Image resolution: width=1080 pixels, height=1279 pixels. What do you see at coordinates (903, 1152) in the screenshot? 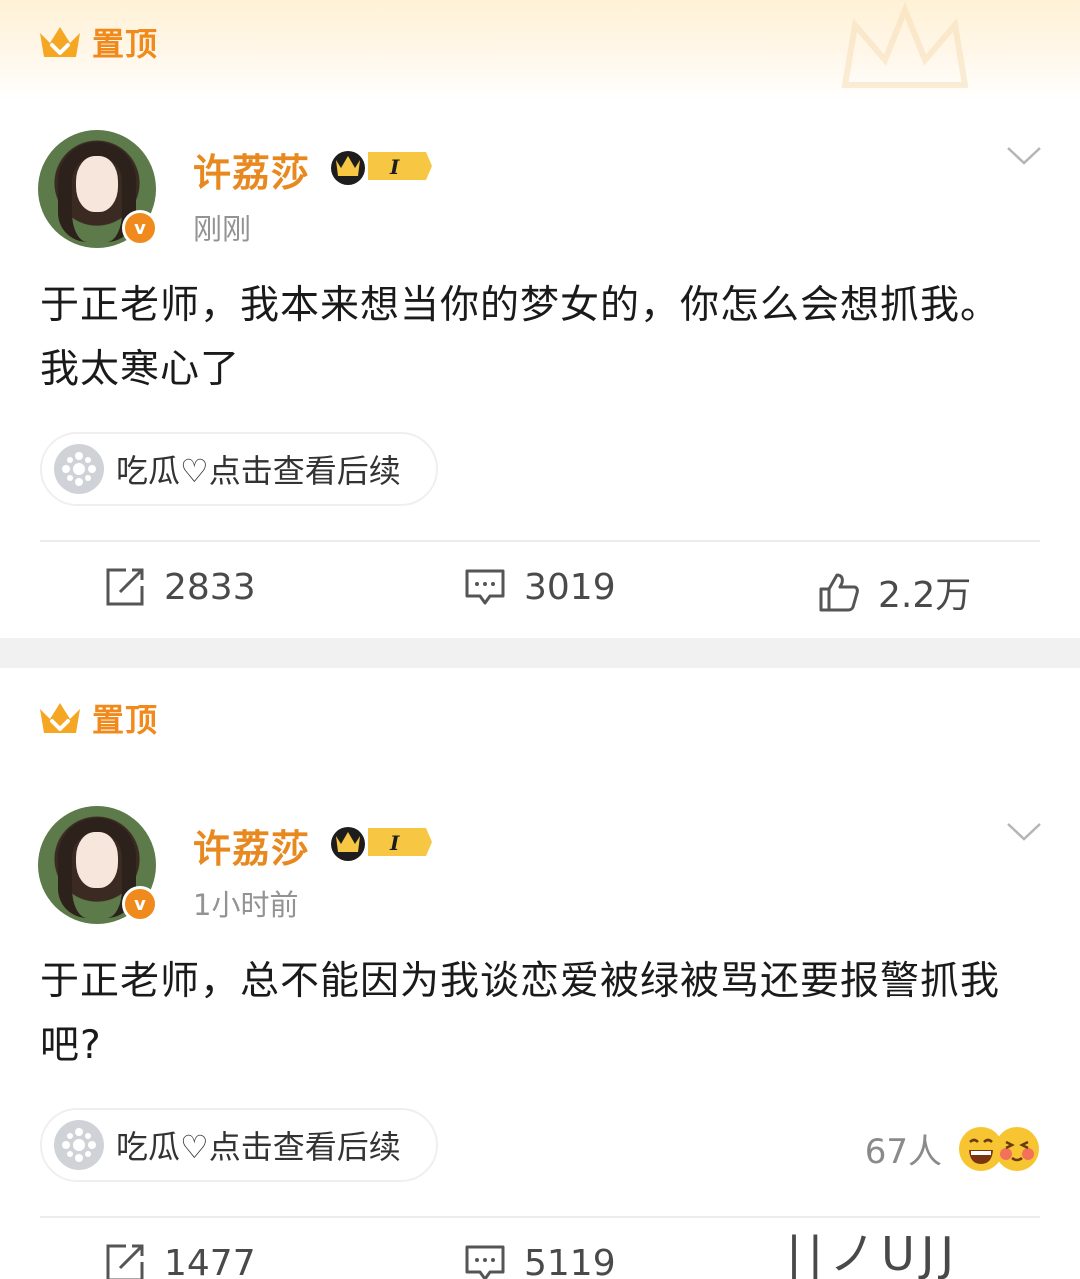
I see `reaction-count: 67人` at bounding box center [903, 1152].